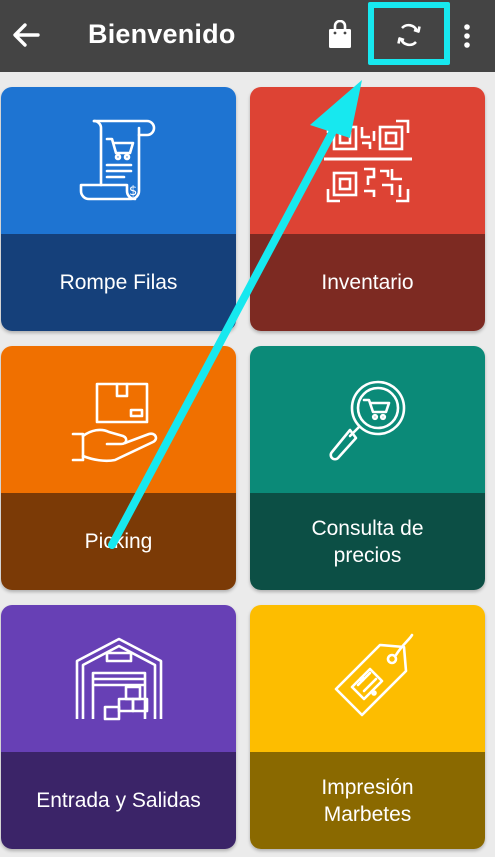  Describe the element at coordinates (162, 34) in the screenshot. I see `page-title: Bienvenido` at that location.